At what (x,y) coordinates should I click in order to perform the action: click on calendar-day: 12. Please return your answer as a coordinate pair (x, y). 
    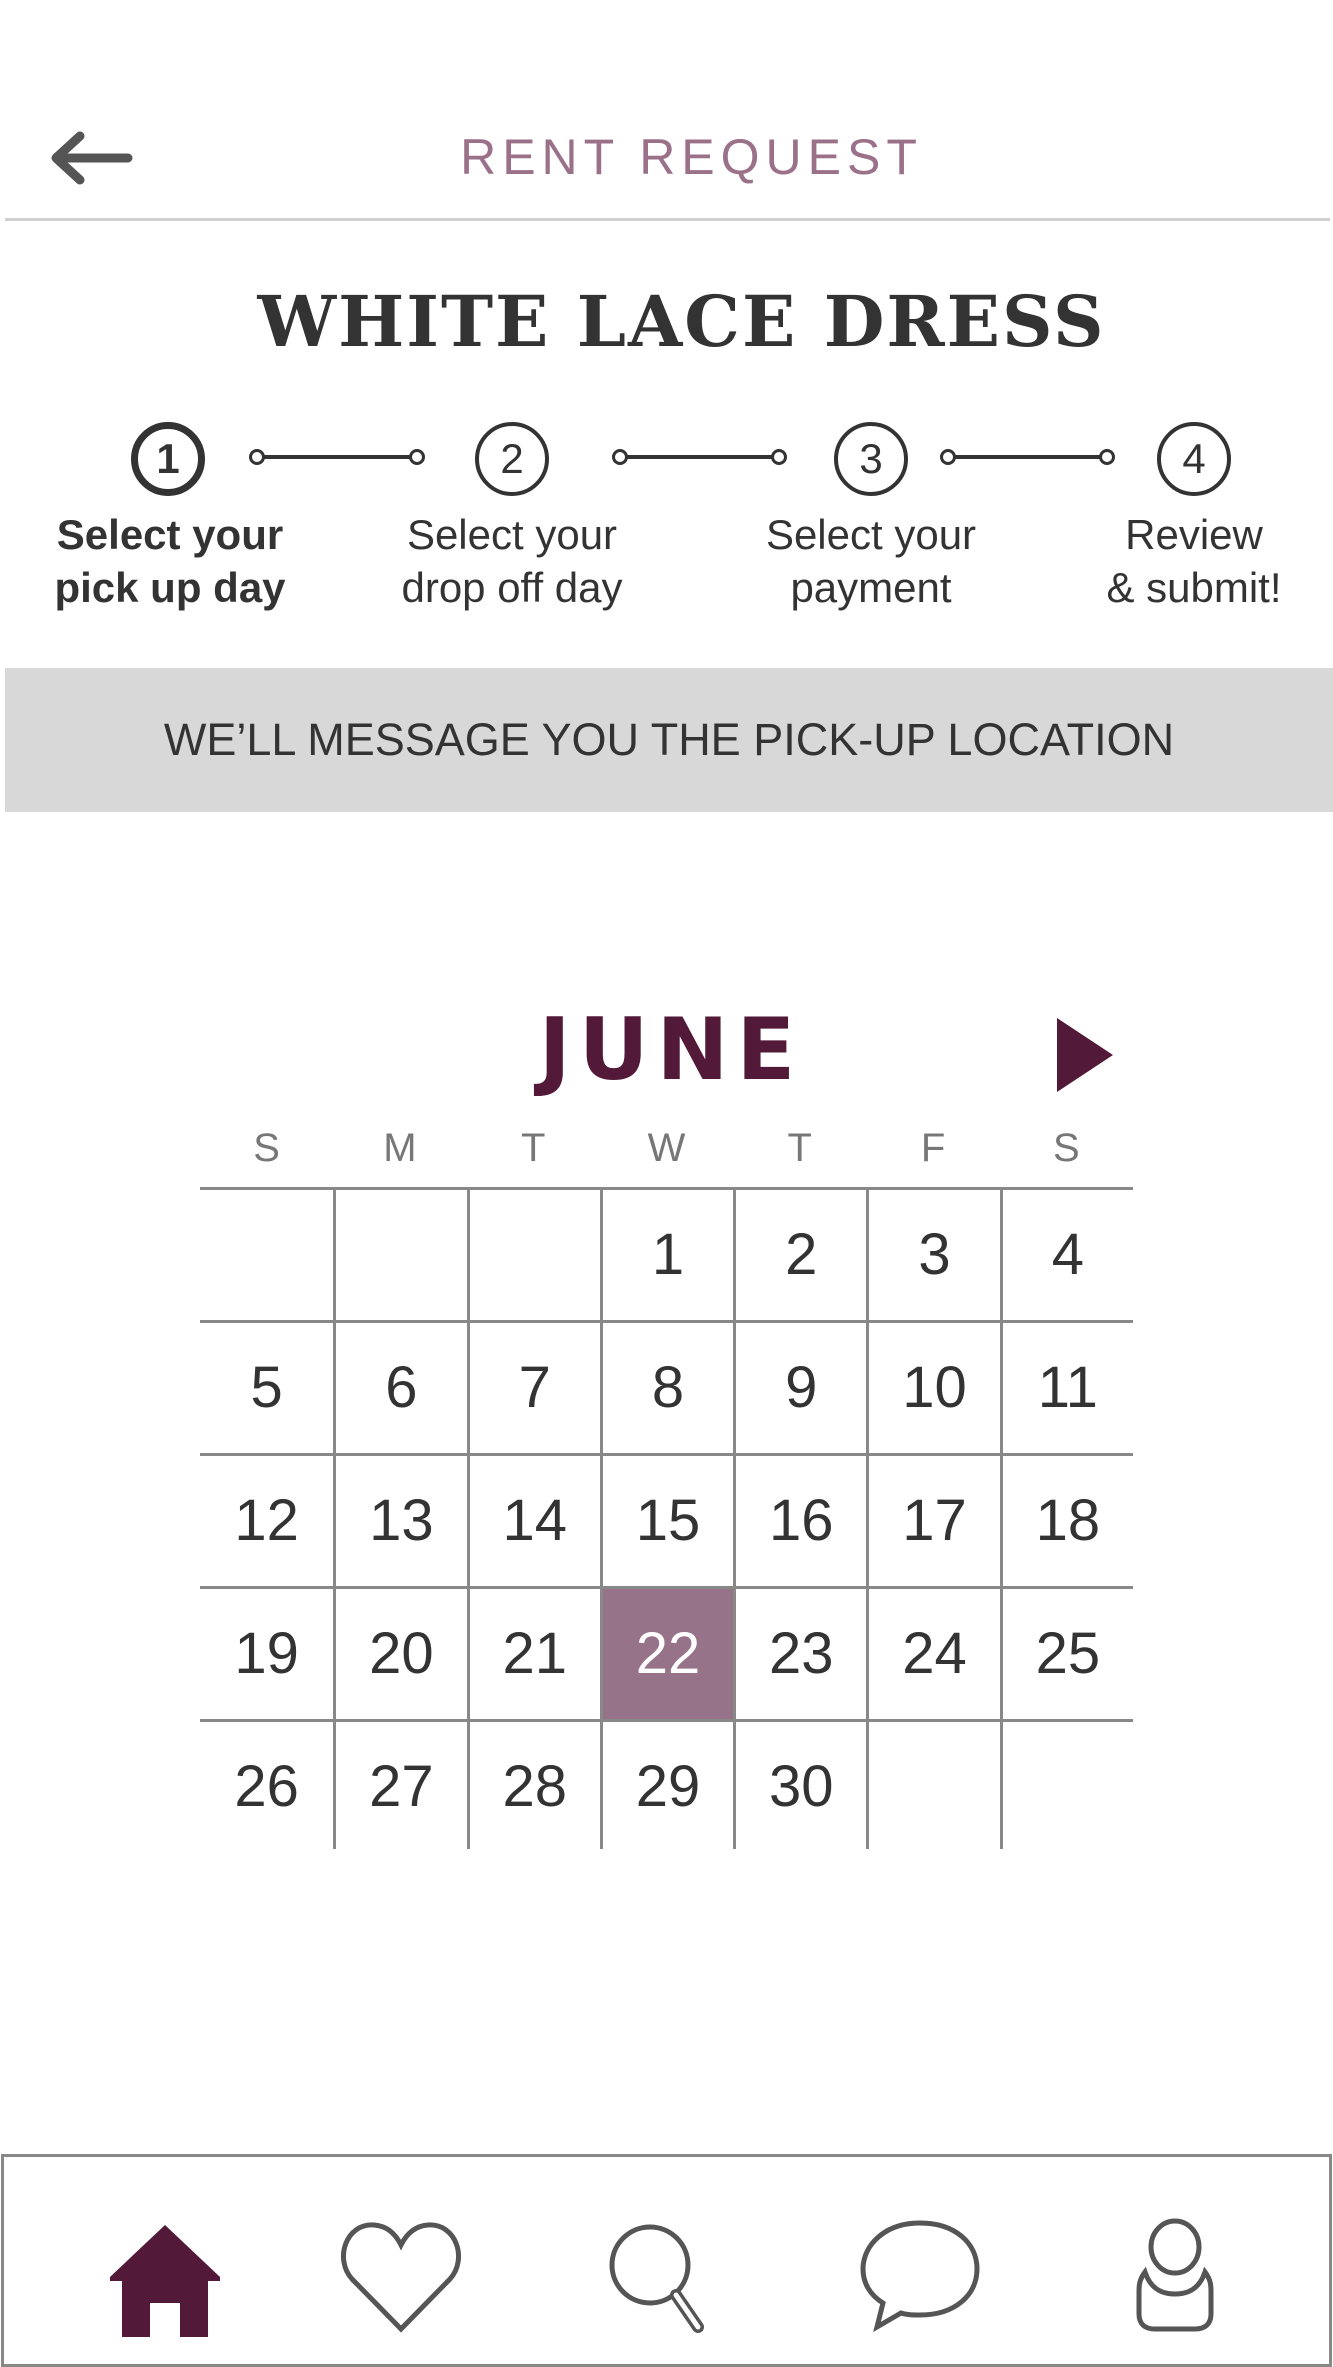
    Looking at the image, I should click on (266, 1521).